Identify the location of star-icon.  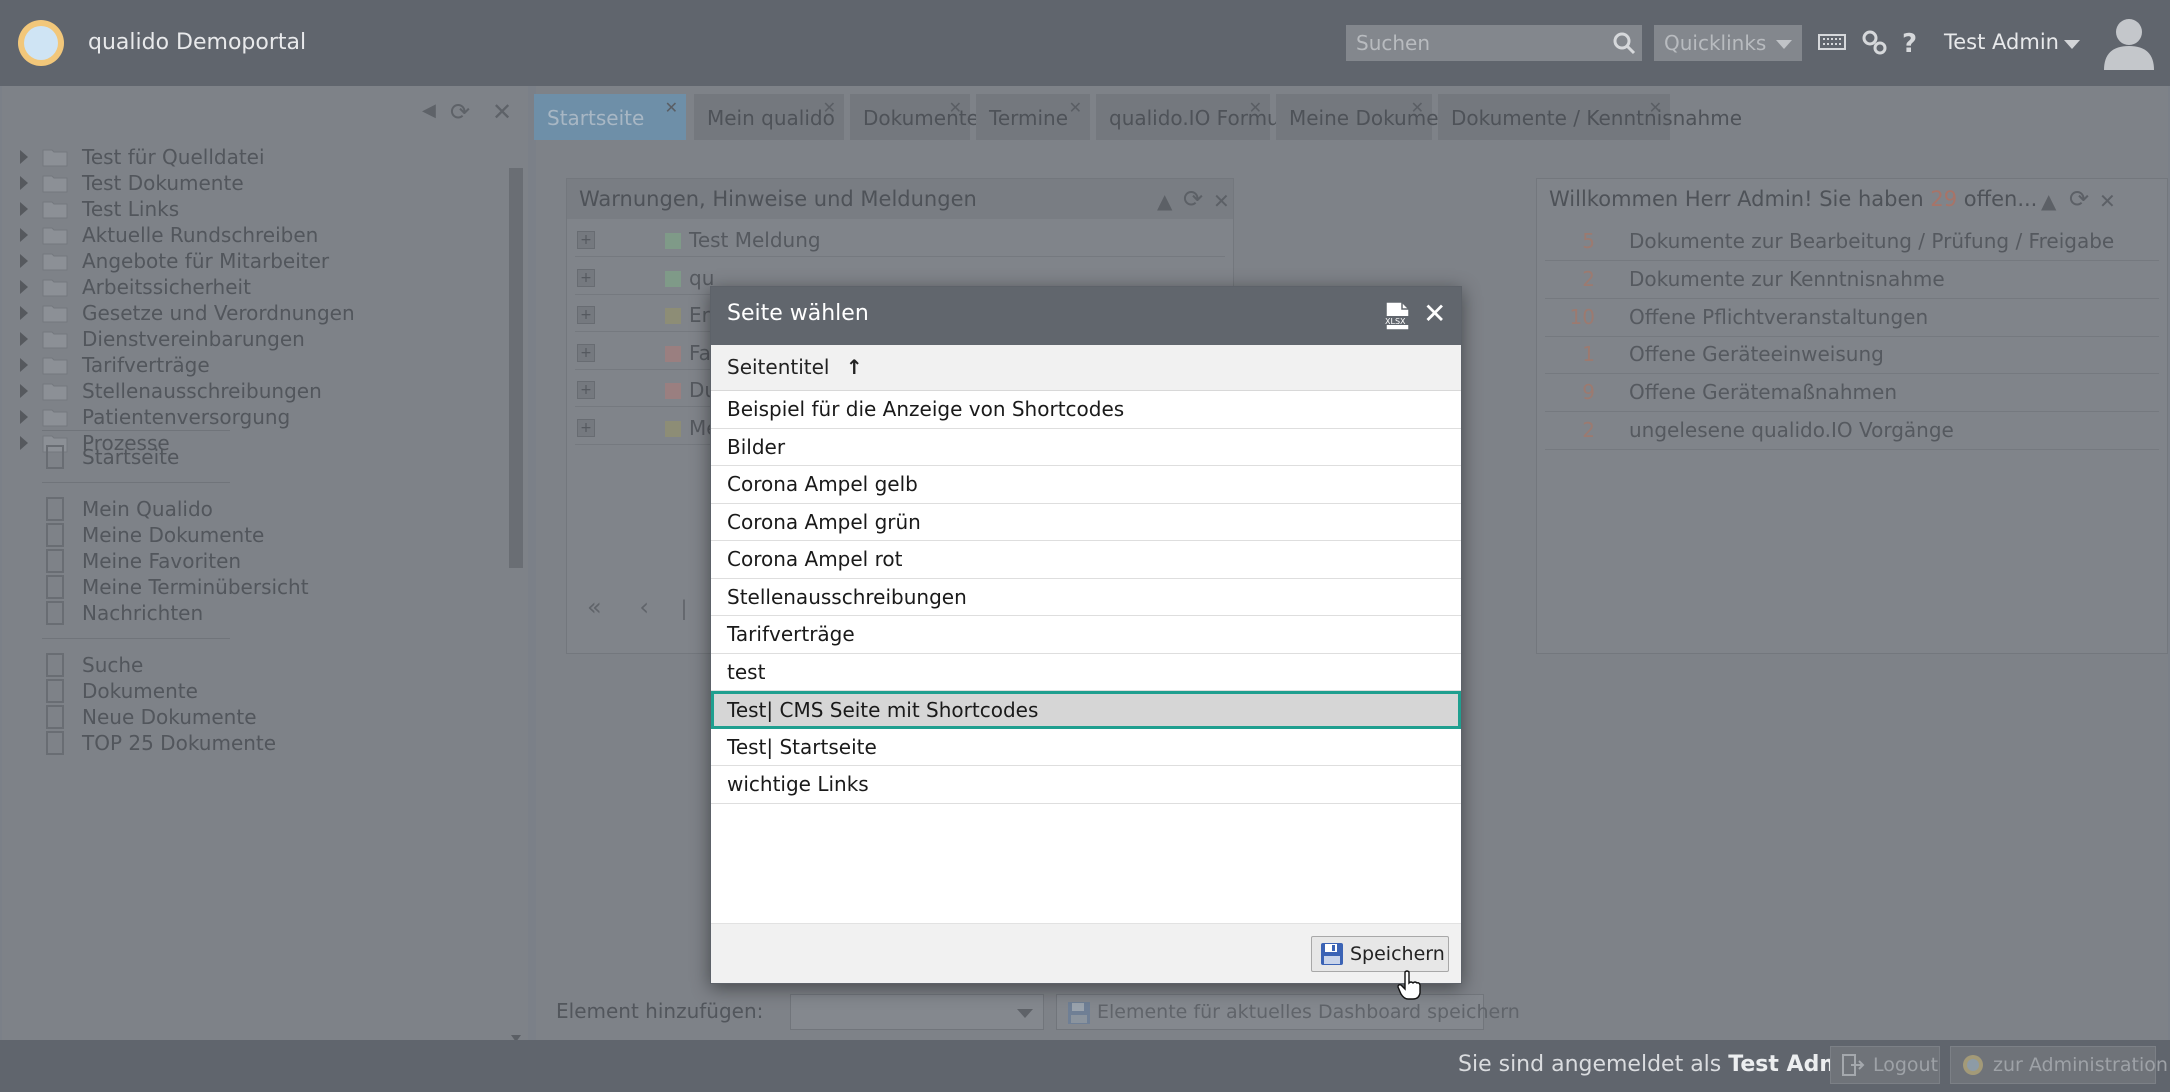
(55, 561).